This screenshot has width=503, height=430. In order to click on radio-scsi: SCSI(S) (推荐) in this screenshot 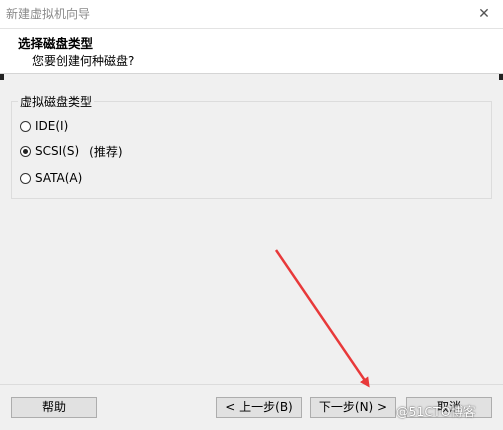, I will do `click(71, 151)`.